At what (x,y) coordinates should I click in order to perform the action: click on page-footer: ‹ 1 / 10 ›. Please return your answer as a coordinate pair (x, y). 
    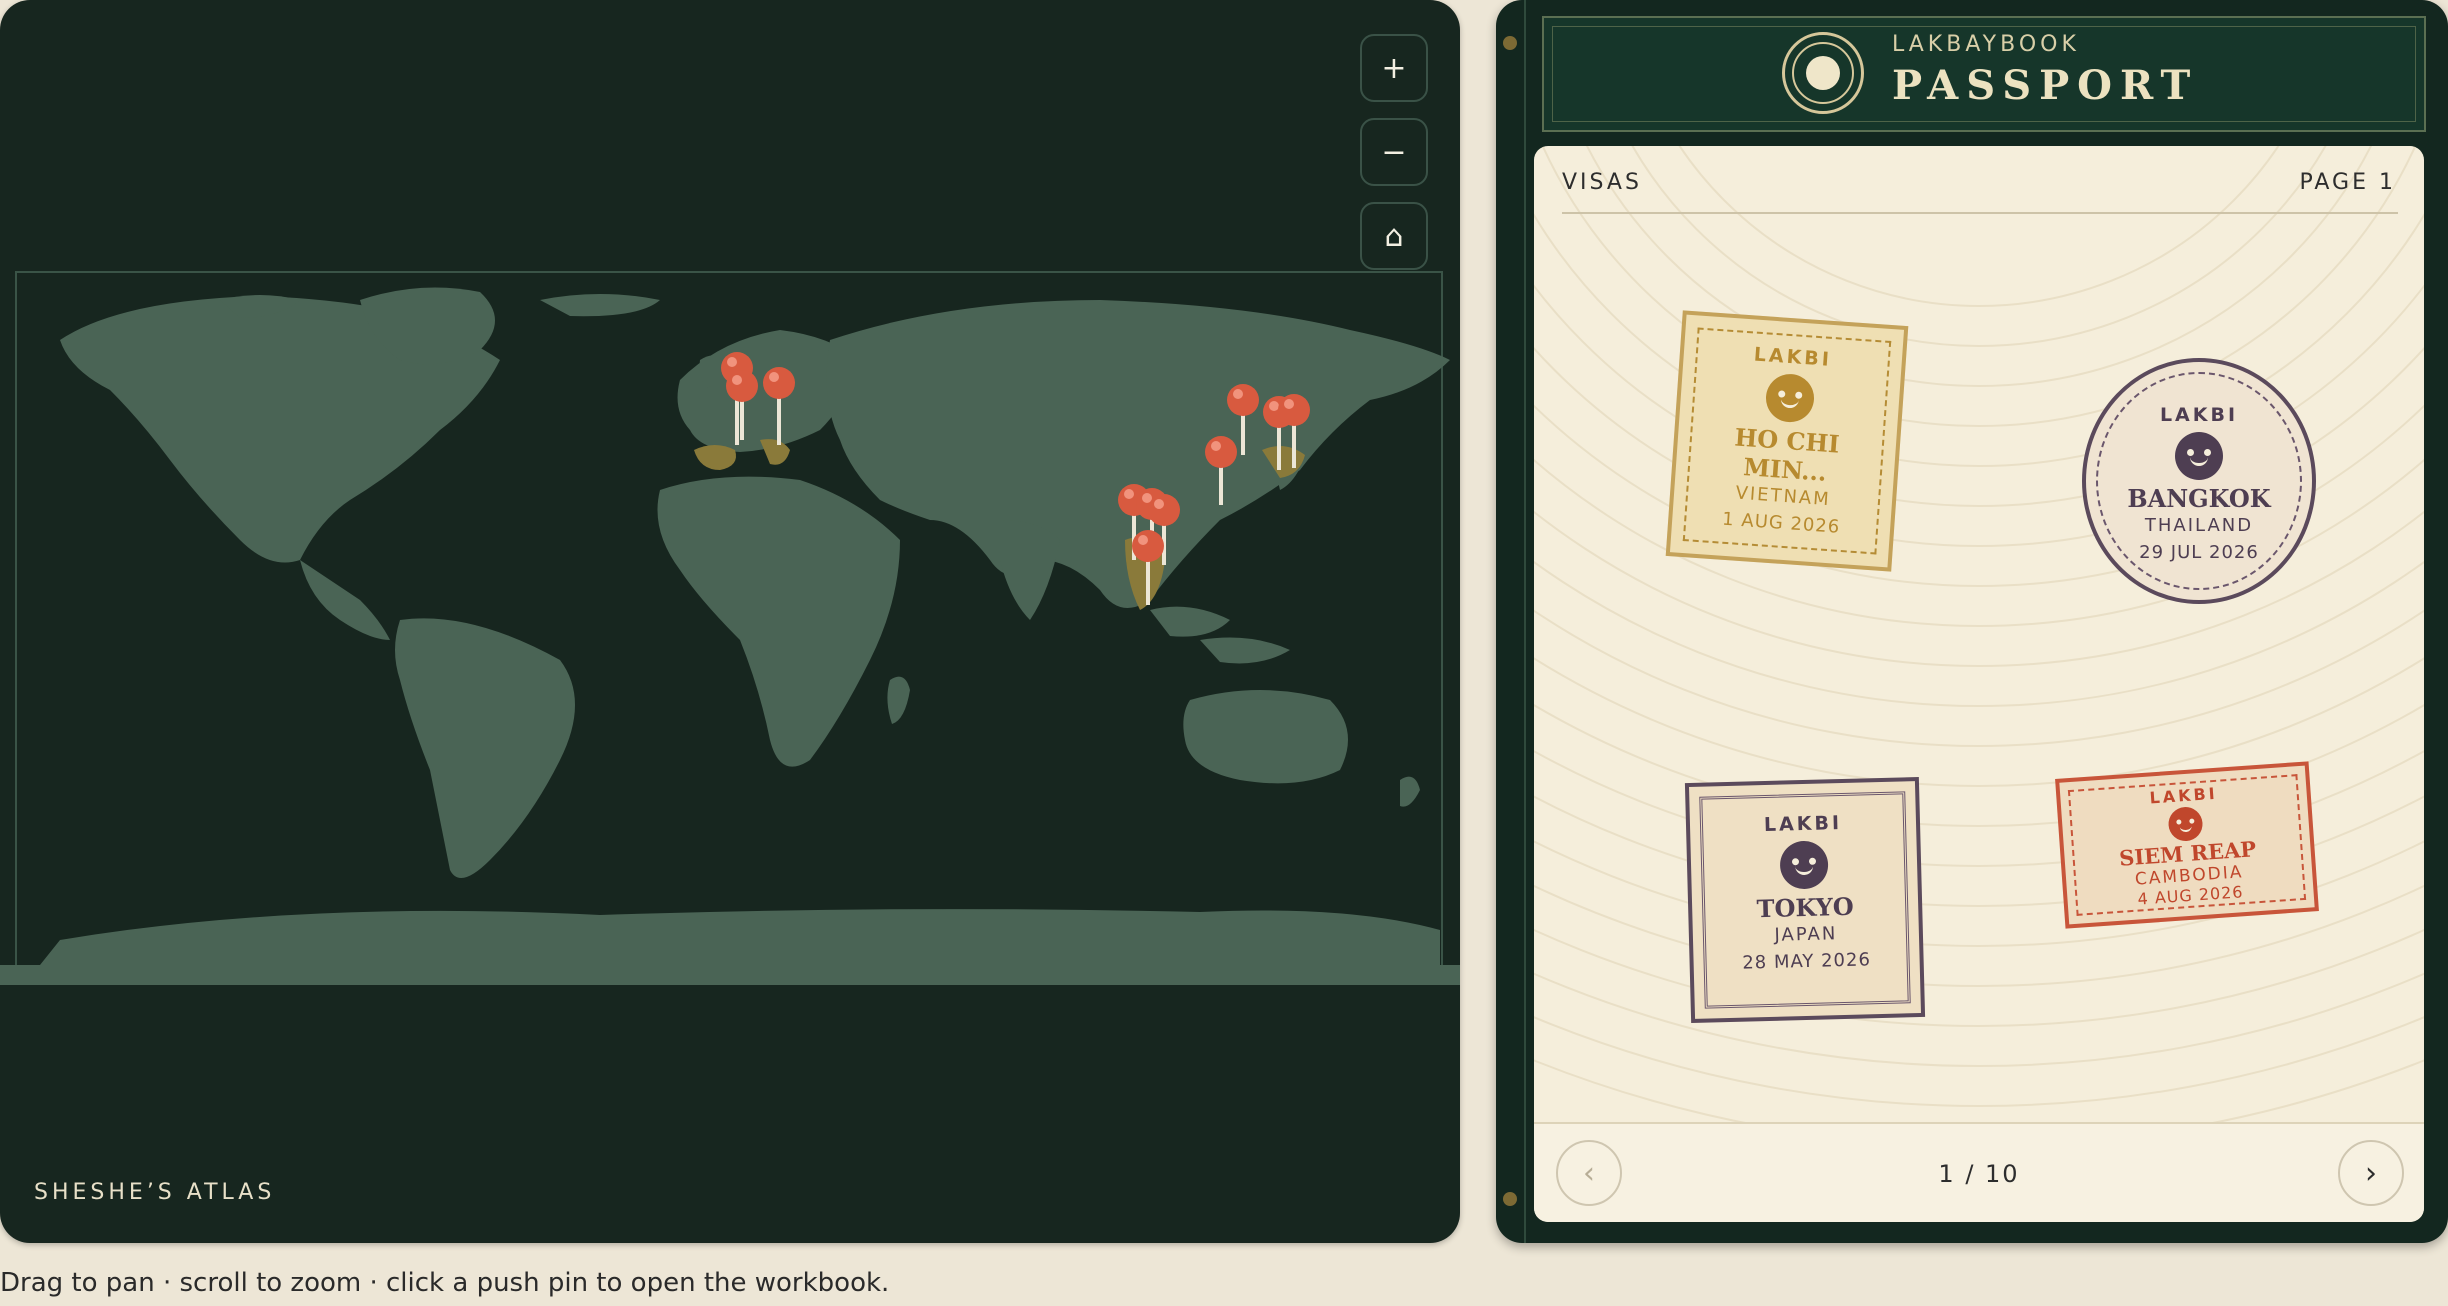
    Looking at the image, I should click on (1979, 1172).